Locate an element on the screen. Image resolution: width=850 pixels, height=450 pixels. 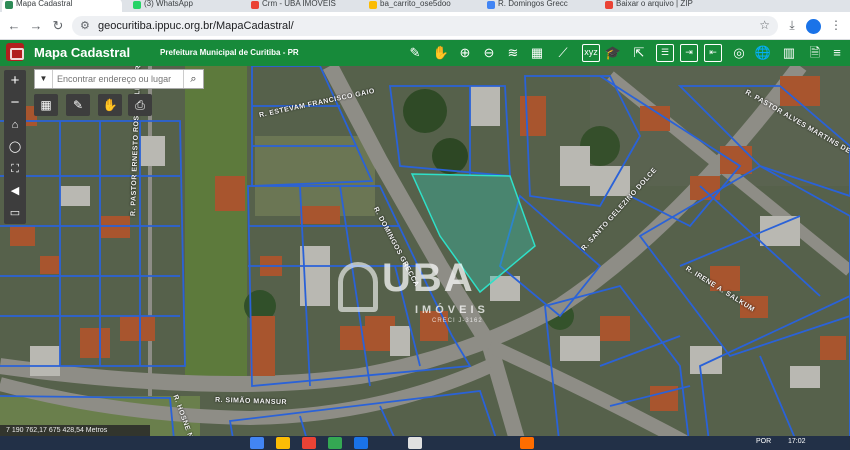
minus-icon: − is located at coordinates (15, 103).